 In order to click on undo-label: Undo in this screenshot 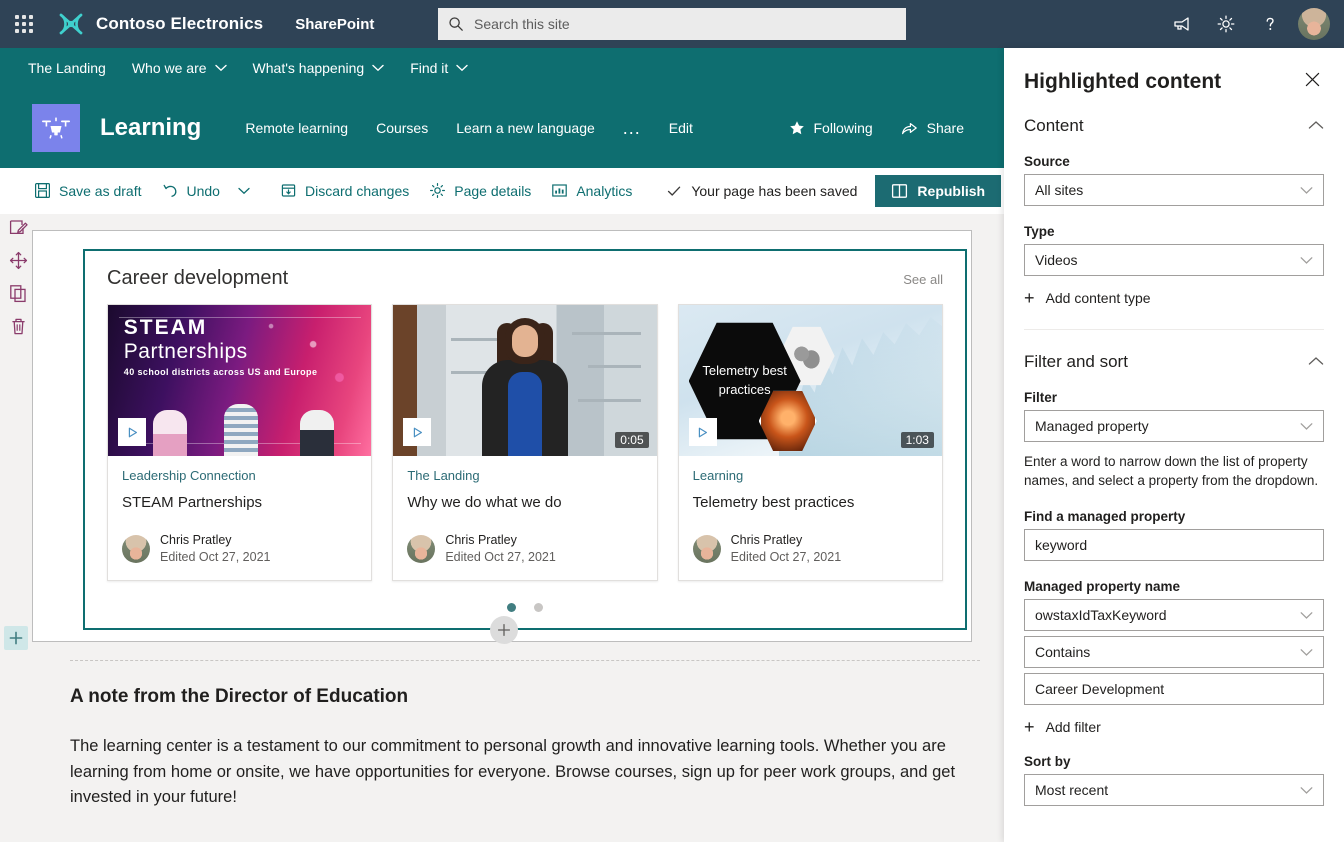, I will do `click(203, 190)`.